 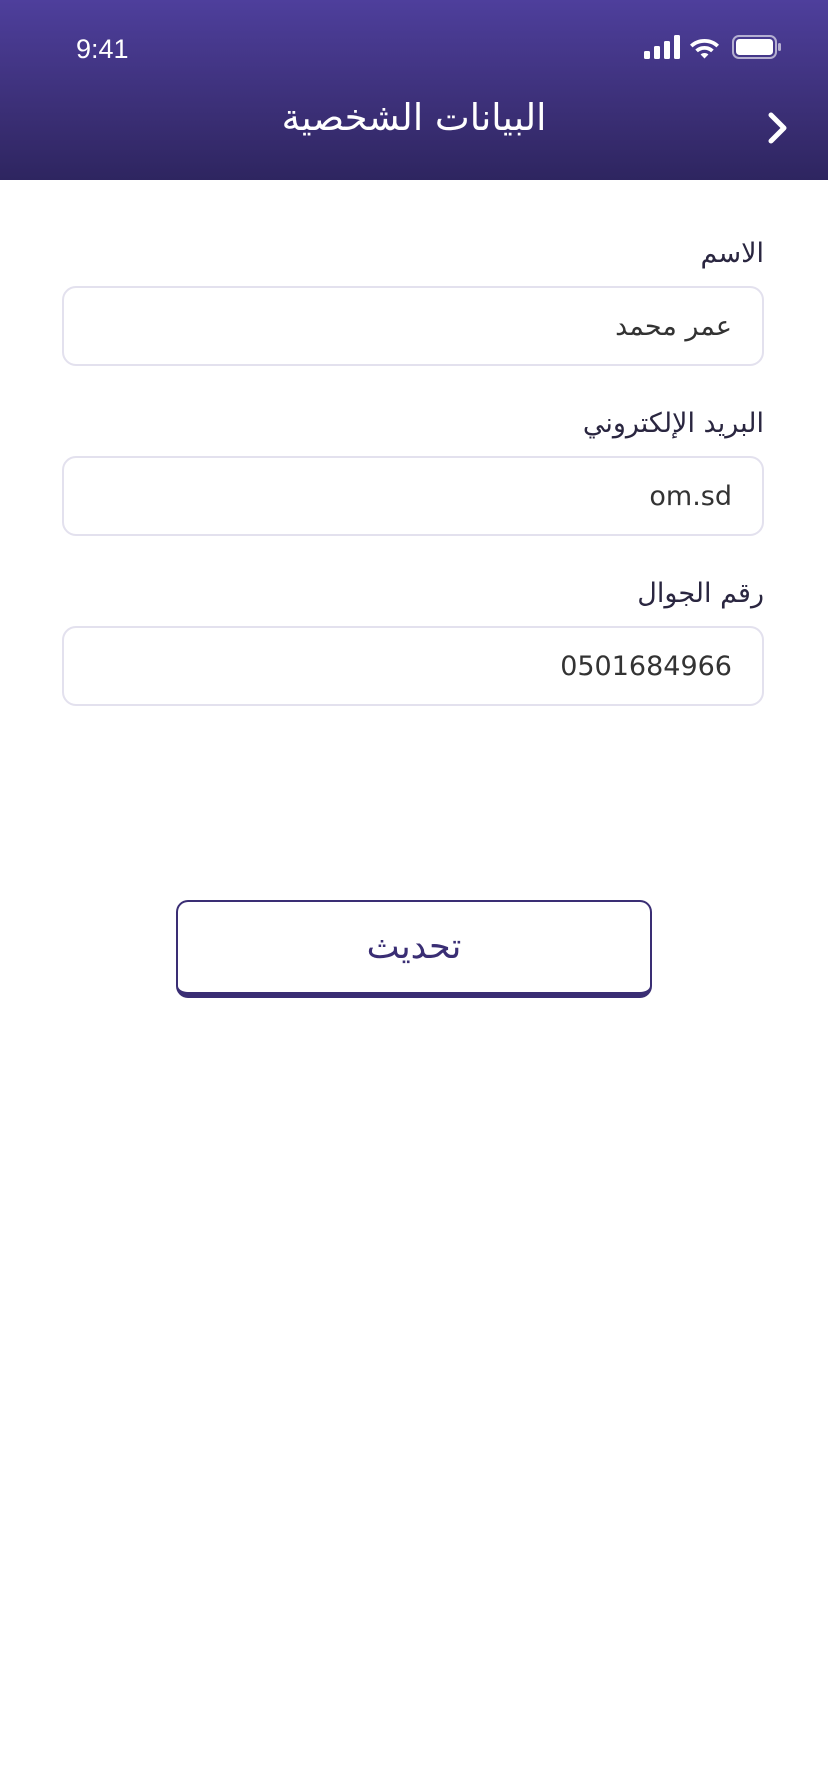 I want to click on email-label: البريد الإلكتروني, so click(x=673, y=423).